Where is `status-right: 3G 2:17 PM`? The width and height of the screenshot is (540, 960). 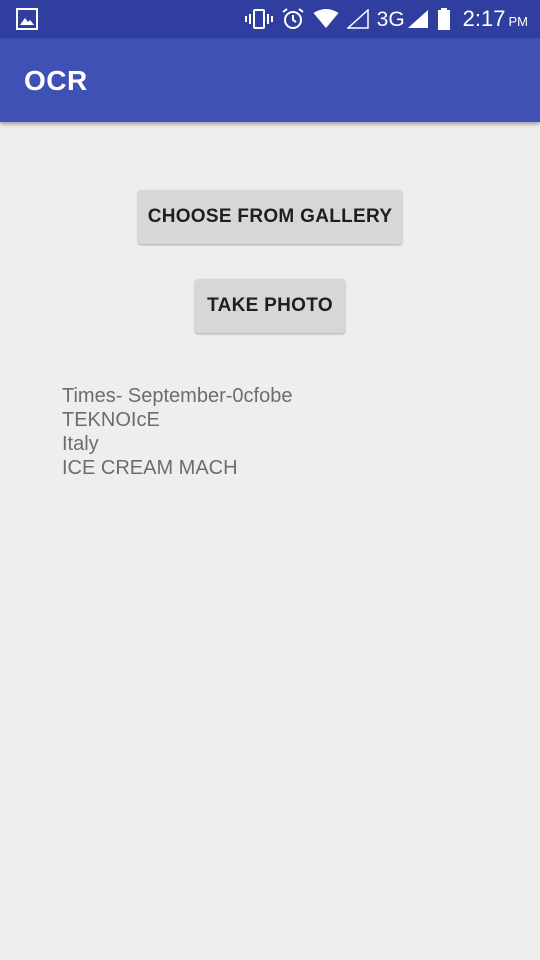 status-right: 3G 2:17 PM is located at coordinates (386, 19).